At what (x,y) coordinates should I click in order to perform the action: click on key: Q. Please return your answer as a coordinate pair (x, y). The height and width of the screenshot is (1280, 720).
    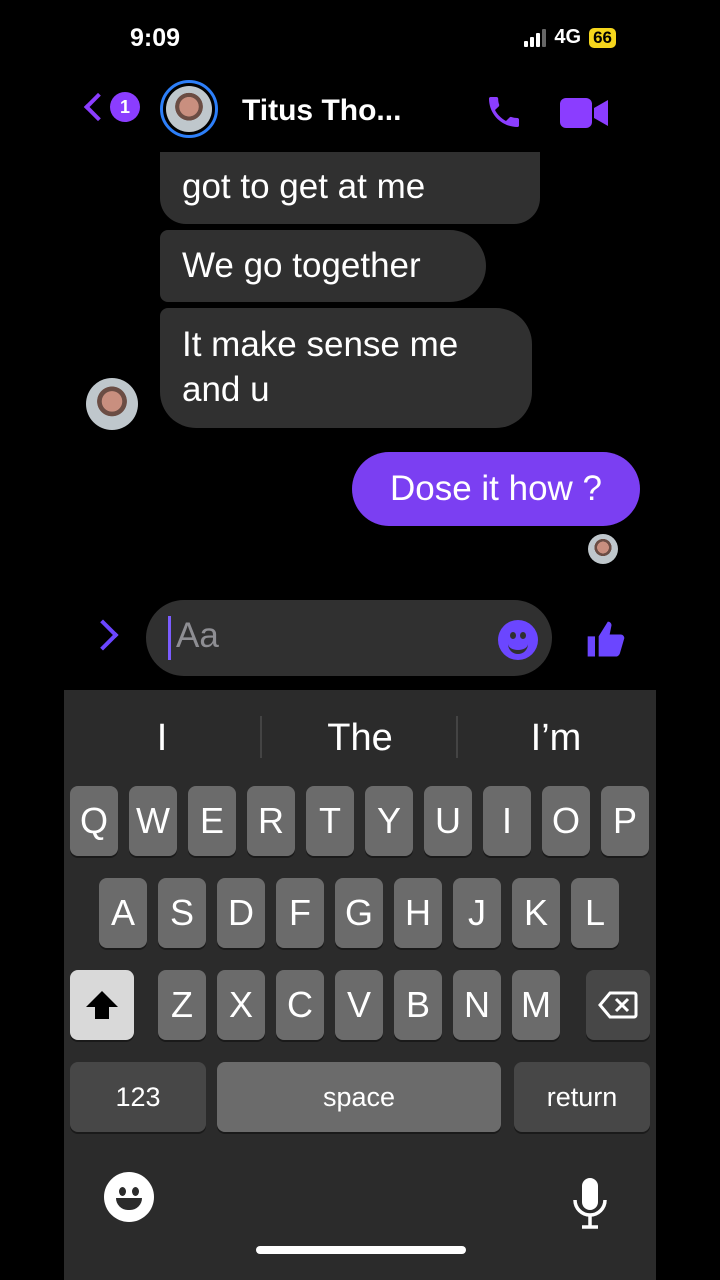
    Looking at the image, I should click on (94, 821).